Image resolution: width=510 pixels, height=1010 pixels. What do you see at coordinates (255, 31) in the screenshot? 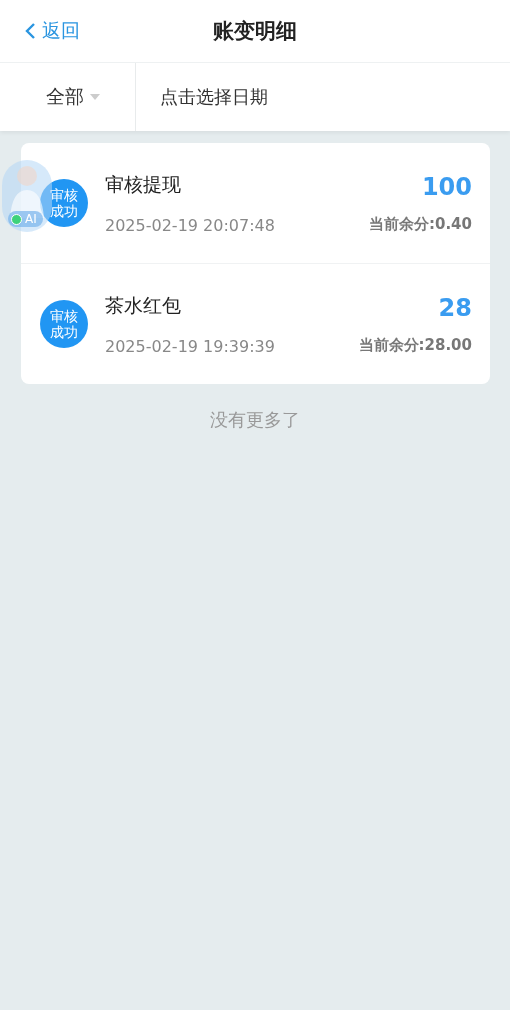
I see `page-title: 账变明细` at bounding box center [255, 31].